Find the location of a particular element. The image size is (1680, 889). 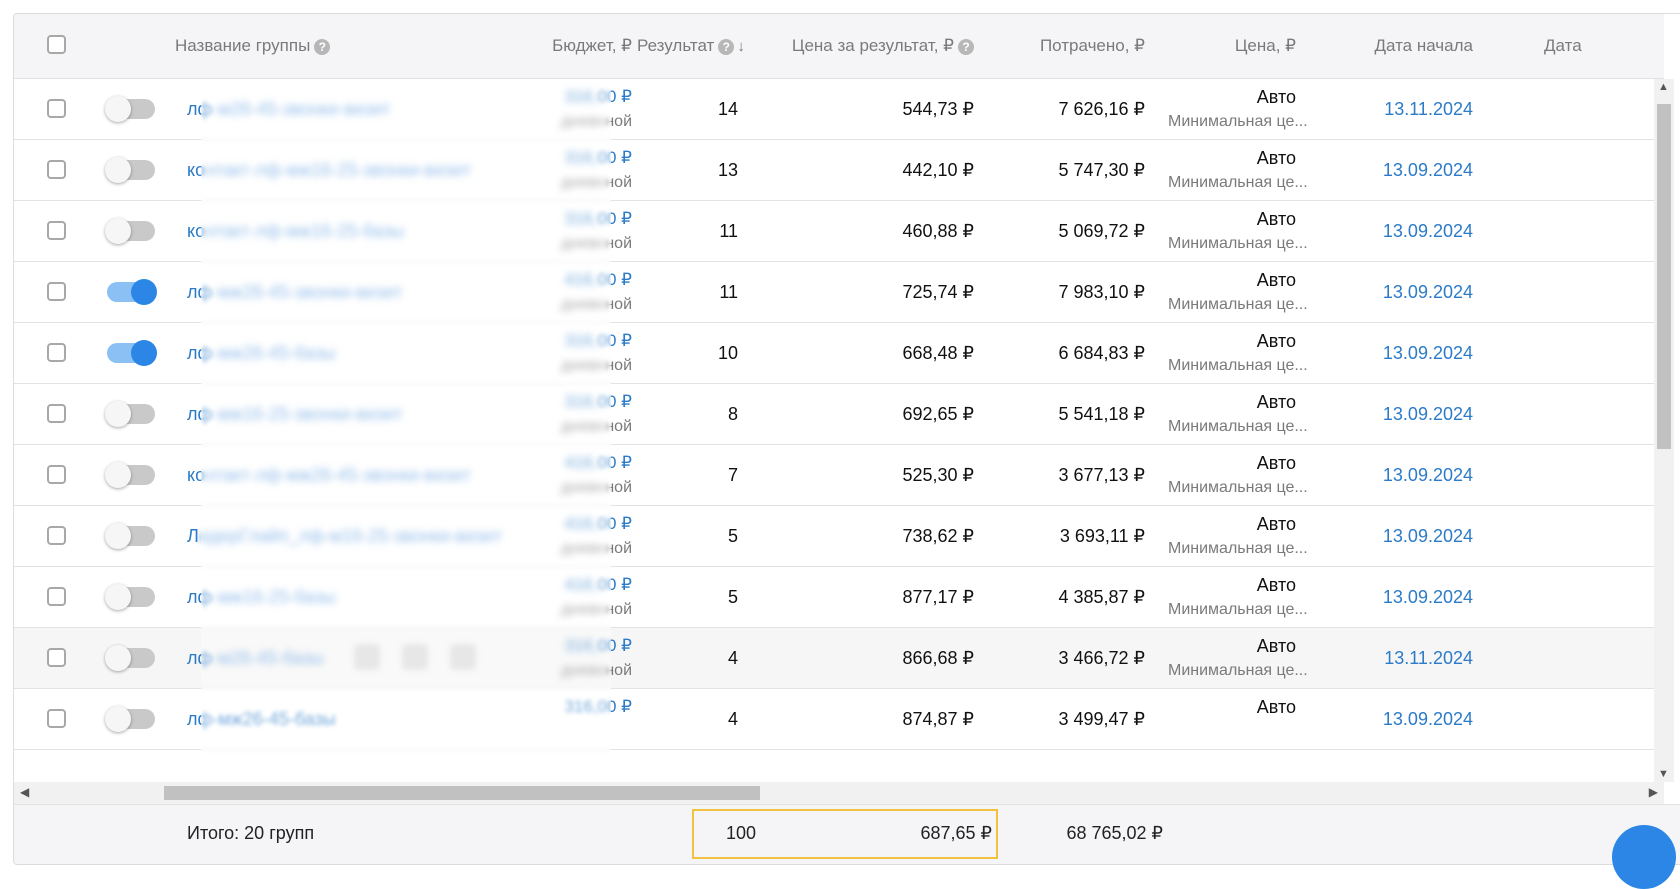

group-name-link: лф-мж16-25-базы is located at coordinates (261, 597).